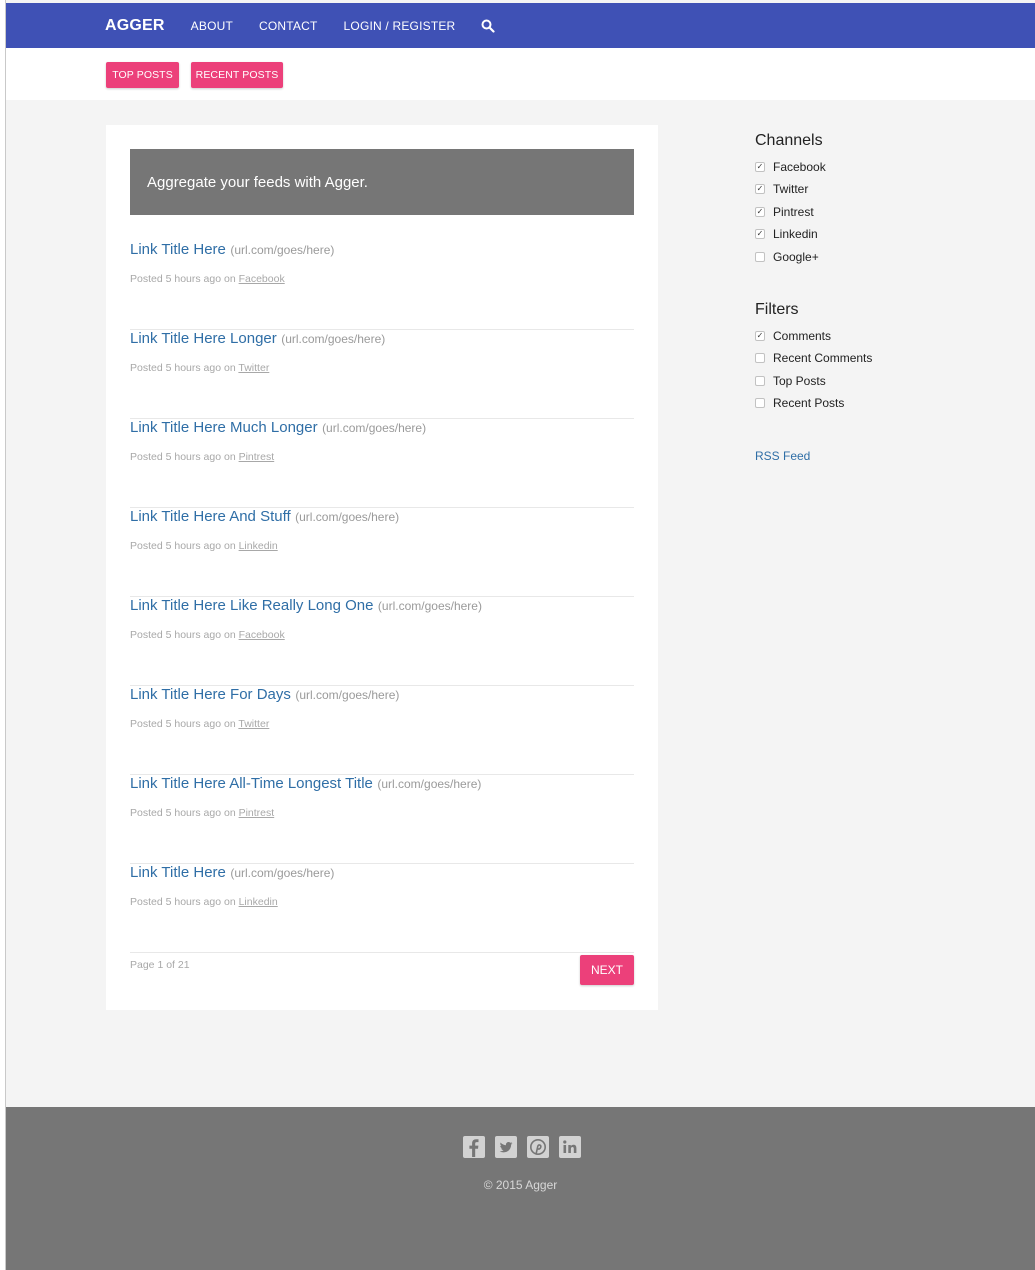  Describe the element at coordinates (782, 456) in the screenshot. I see `rss-feed-link: RSS Feed` at that location.